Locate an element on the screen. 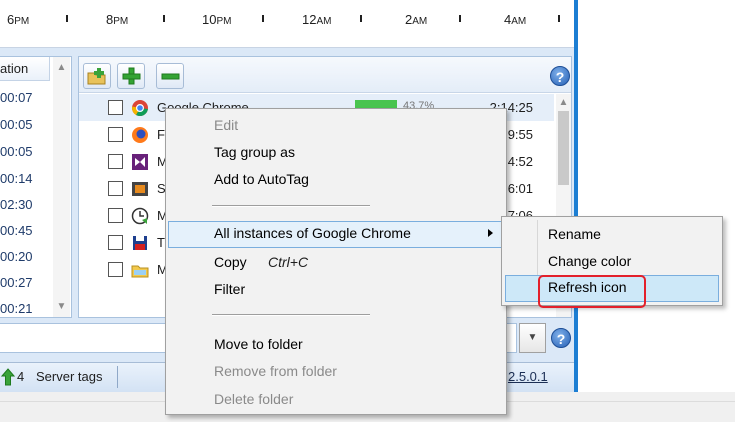 Image resolution: width=735 pixels, height=422 pixels. menu-item-label: Filter is located at coordinates (230, 289).